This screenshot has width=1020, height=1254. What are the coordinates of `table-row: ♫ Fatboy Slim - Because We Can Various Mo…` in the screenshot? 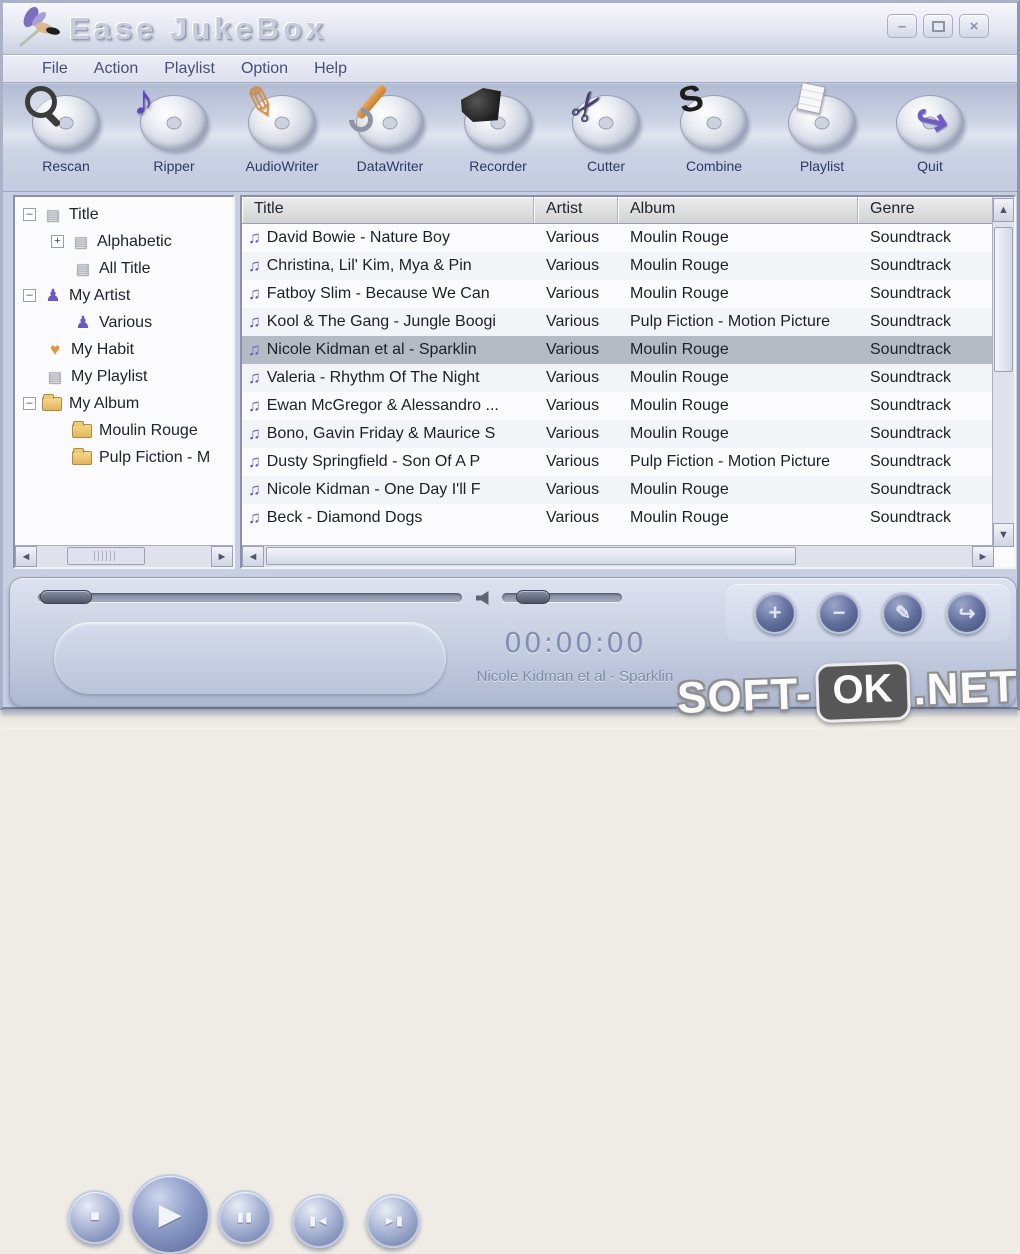 It's located at (618, 294).